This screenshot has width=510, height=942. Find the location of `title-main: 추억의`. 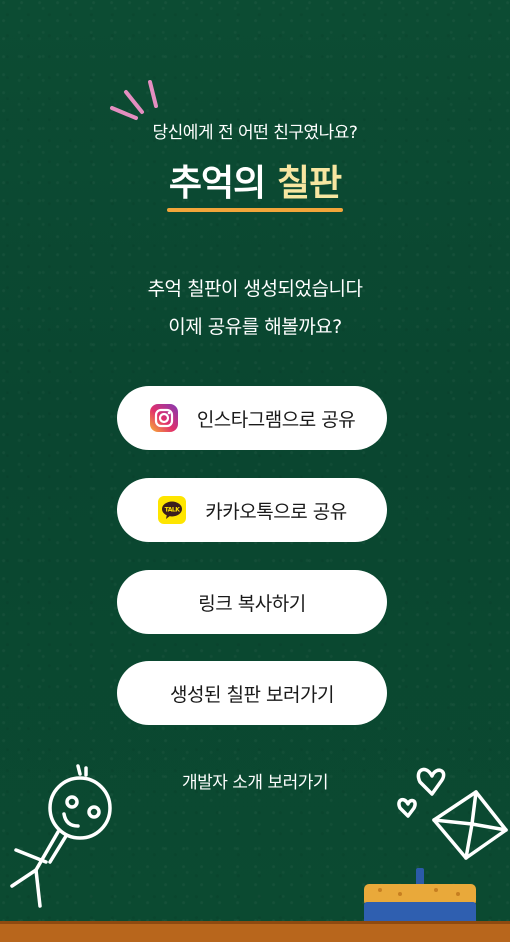

title-main: 추억의 is located at coordinates (222, 183).